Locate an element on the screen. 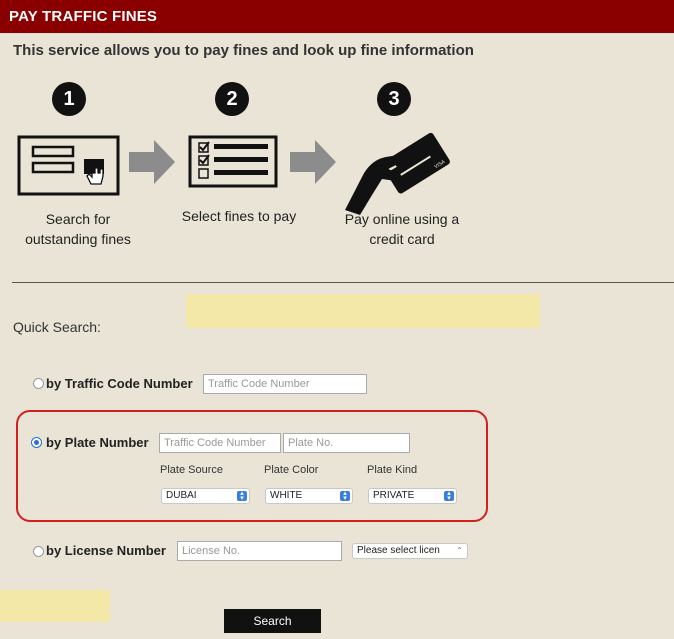 The width and height of the screenshot is (674, 639). quick-search-label: Quick Search: is located at coordinates (57, 327).